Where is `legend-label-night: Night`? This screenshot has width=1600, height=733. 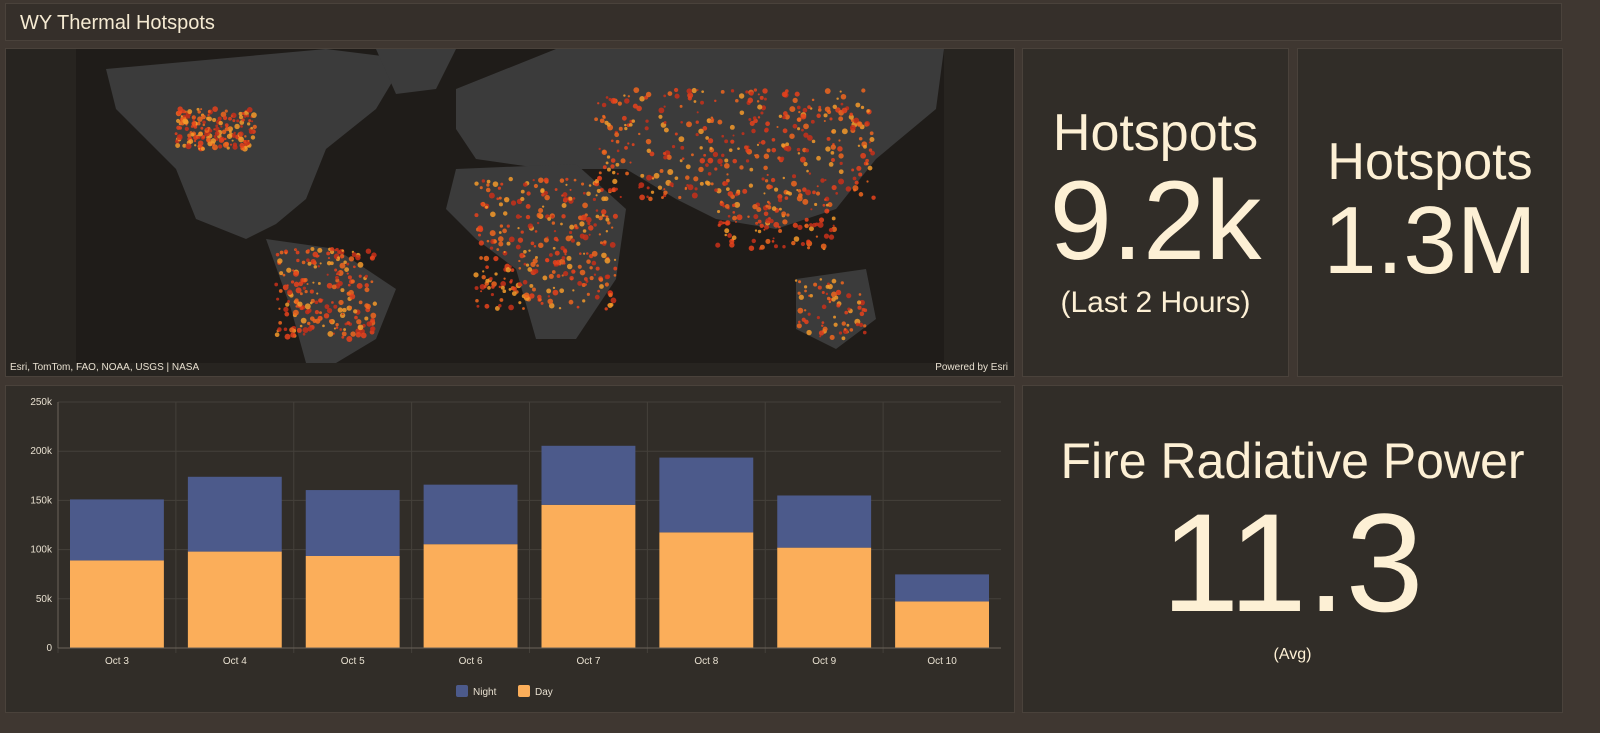 legend-label-night: Night is located at coordinates (485, 692).